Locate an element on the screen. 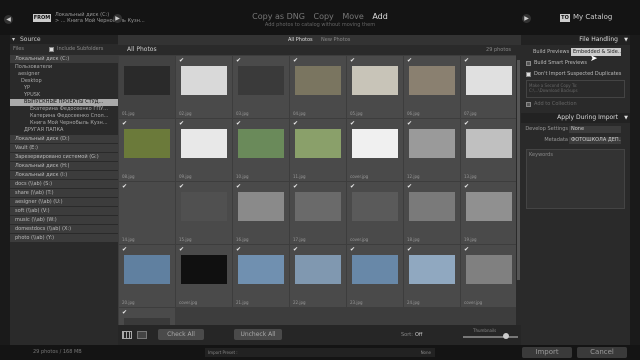 The image size is (640, 360). photo-cell: ✔ 21.jpg is located at coordinates (261, 276).